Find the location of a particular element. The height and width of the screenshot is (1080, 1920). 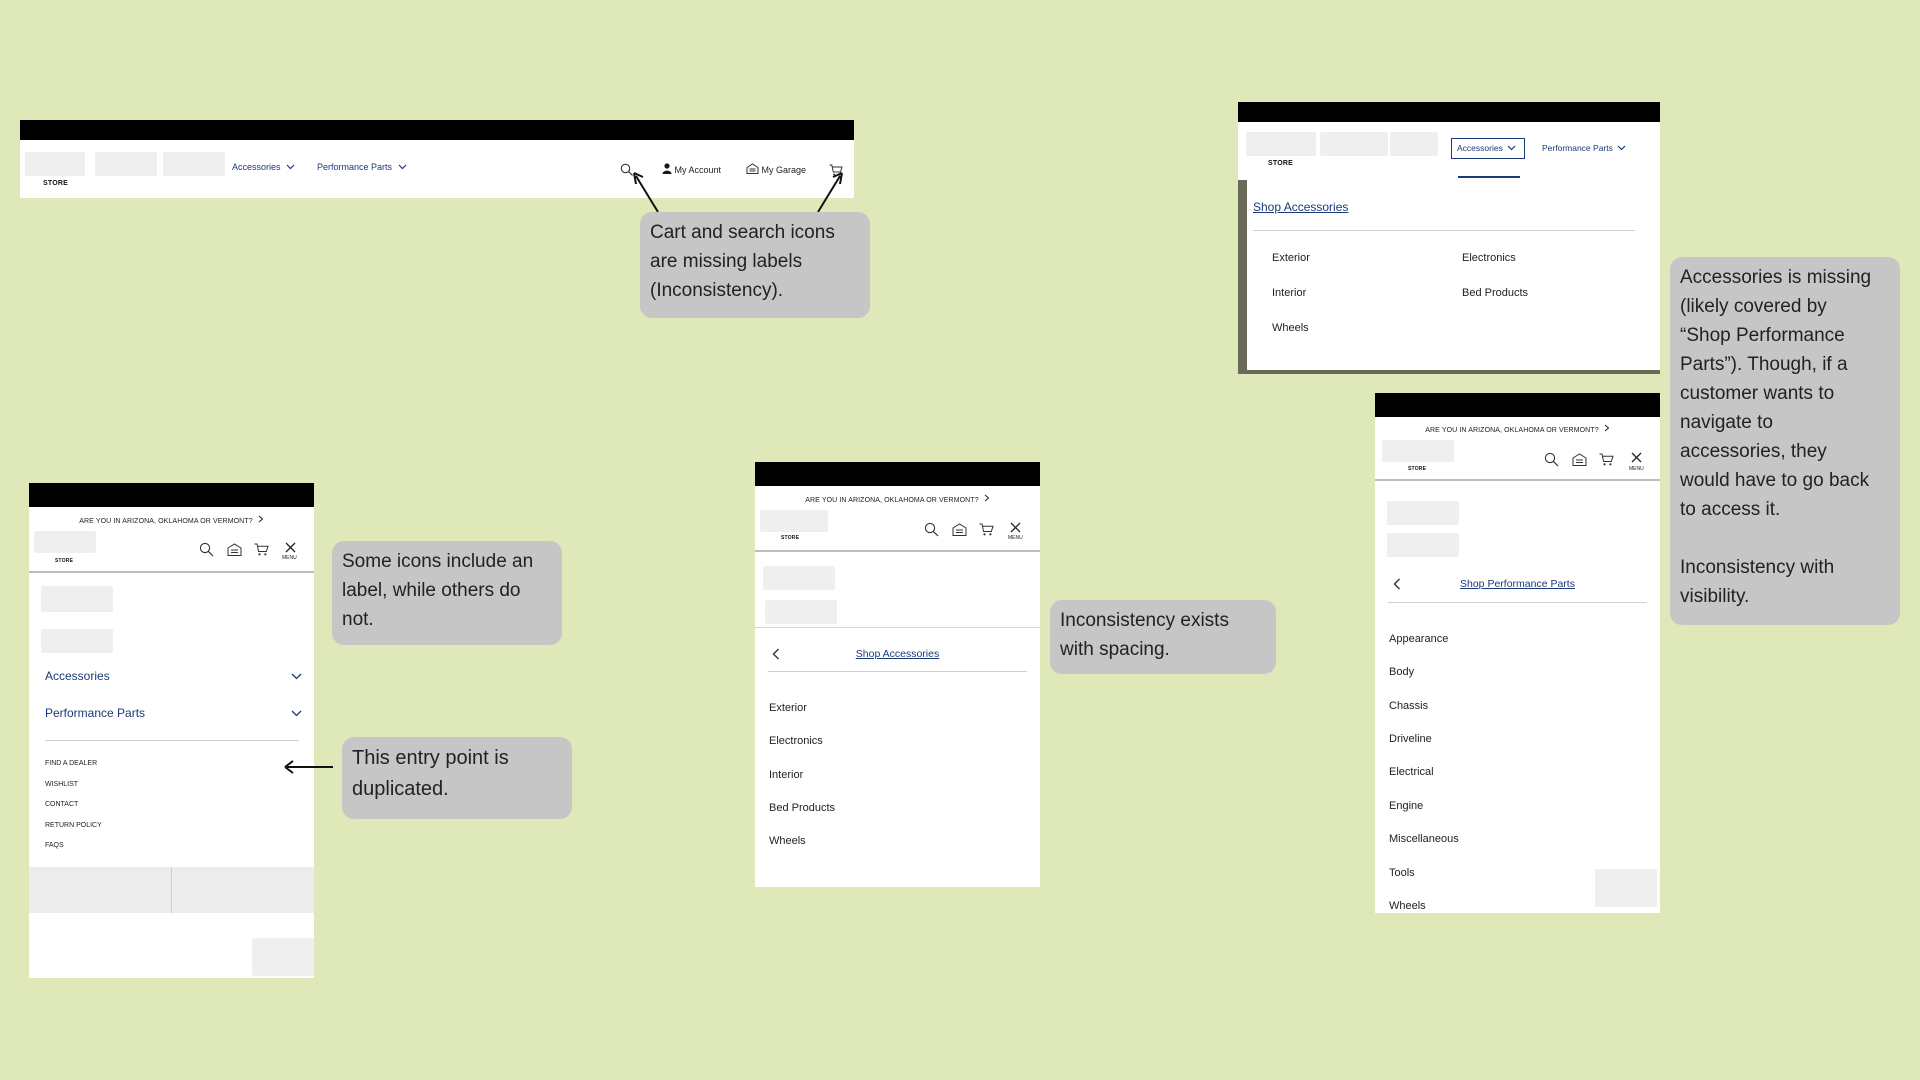

link-contact: CONTACT is located at coordinates (61, 804).